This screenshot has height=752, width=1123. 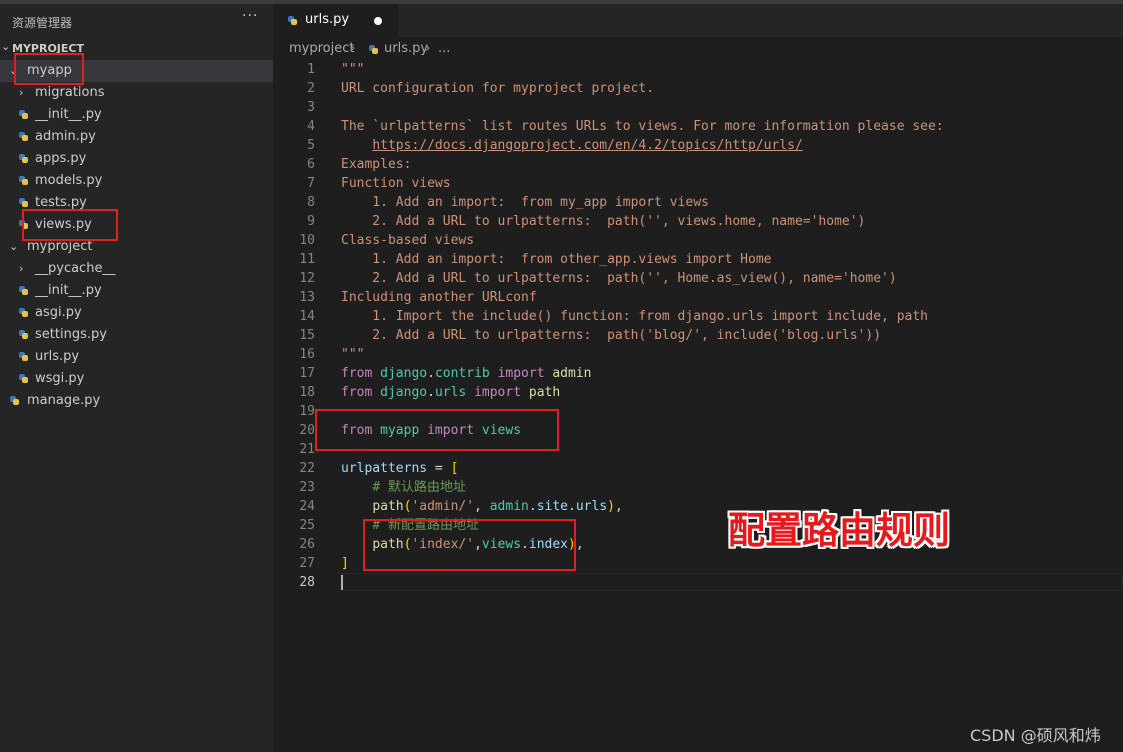 I want to click on more-actions-icon: ···, so click(x=250, y=16).